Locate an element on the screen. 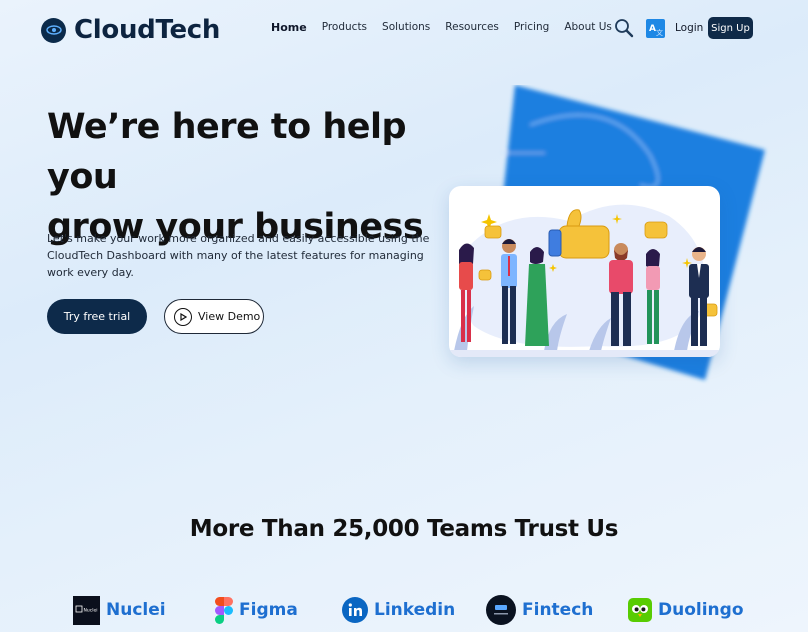 Image resolution: width=808 pixels, height=632 pixels. svg-text: 文 is located at coordinates (659, 32).